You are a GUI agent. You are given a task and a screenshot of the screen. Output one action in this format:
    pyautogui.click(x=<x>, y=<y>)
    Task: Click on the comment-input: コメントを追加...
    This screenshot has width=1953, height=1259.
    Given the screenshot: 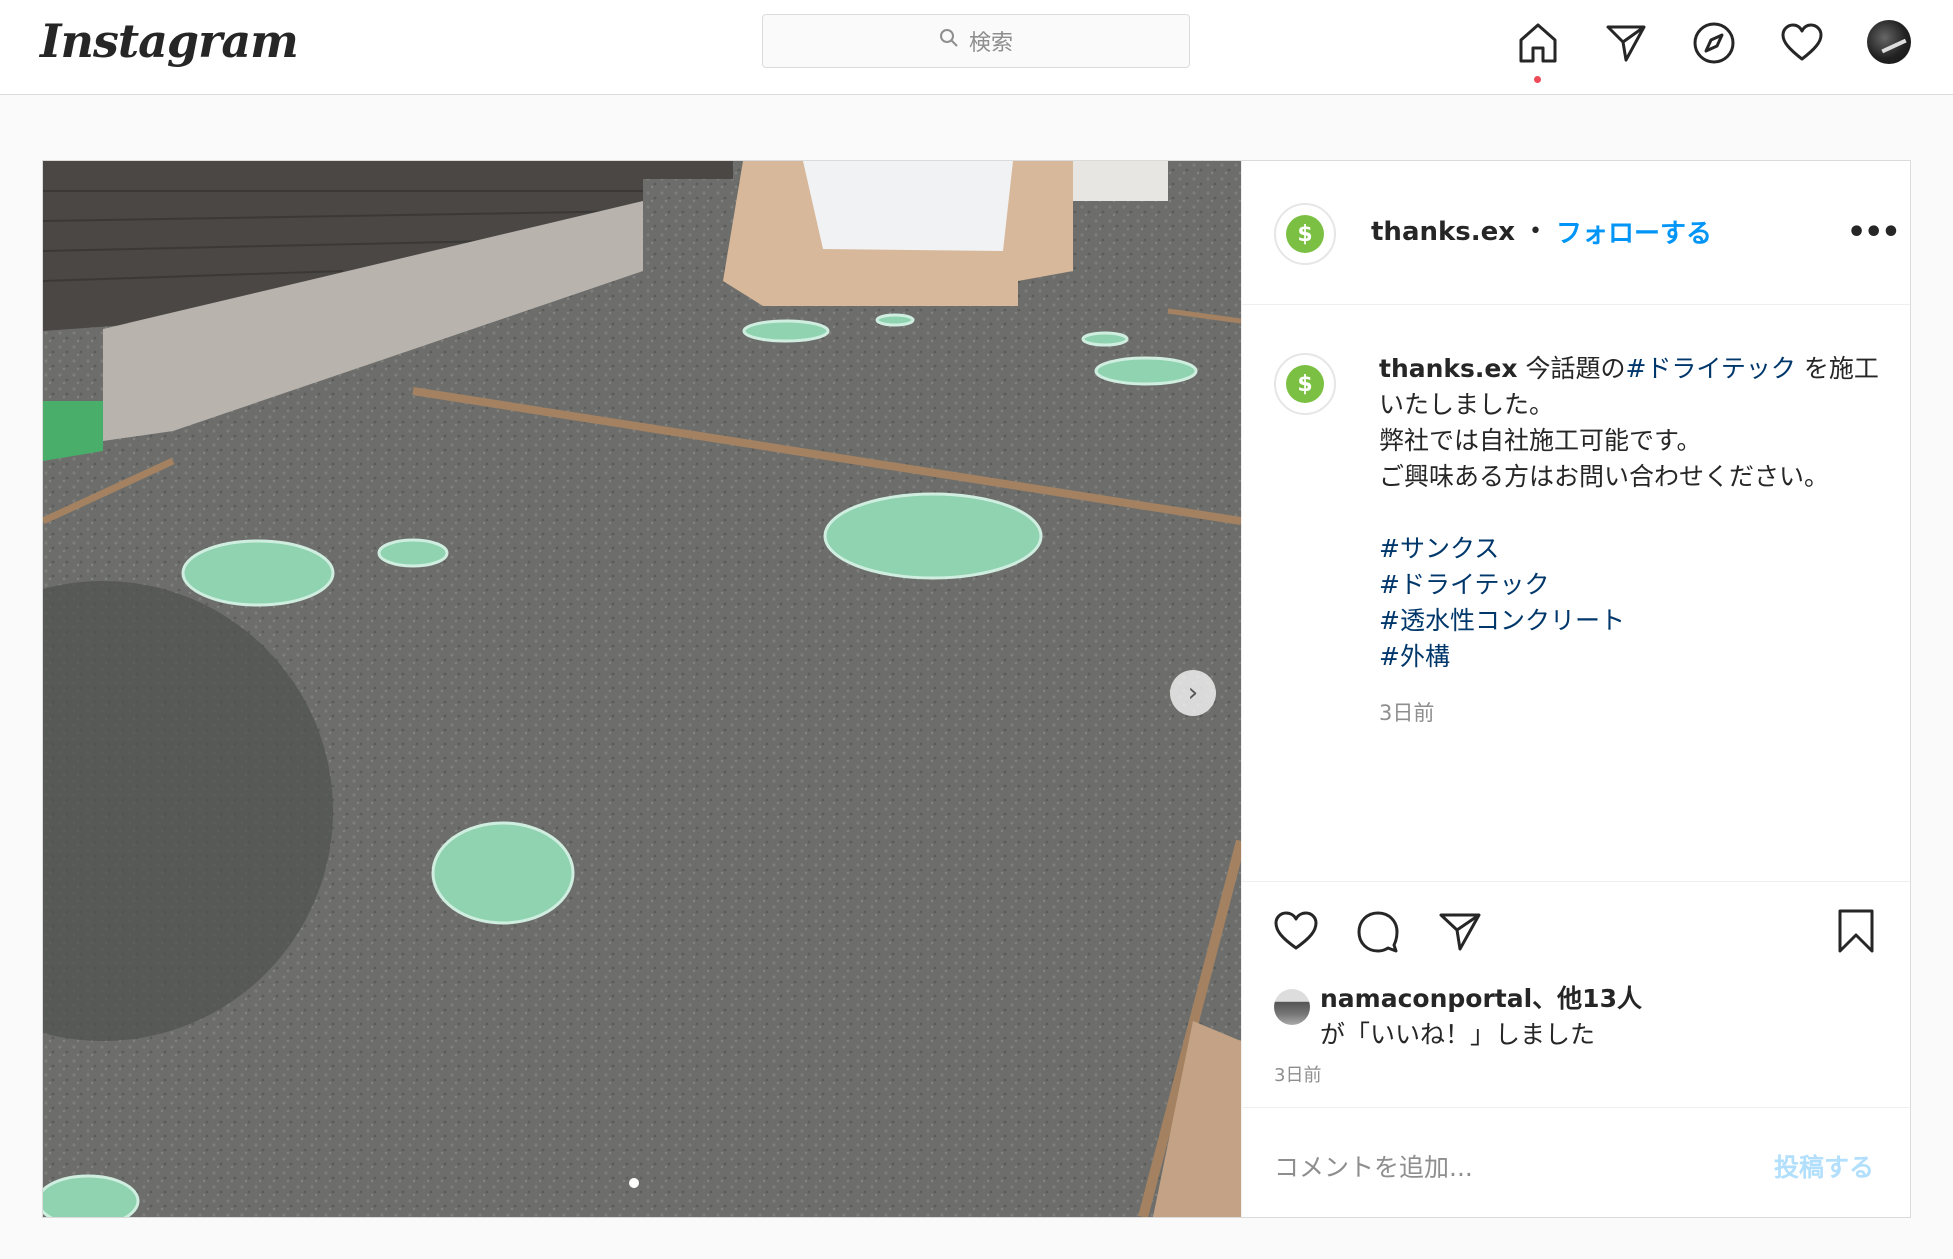 What is the action you would take?
    pyautogui.click(x=1373, y=1166)
    